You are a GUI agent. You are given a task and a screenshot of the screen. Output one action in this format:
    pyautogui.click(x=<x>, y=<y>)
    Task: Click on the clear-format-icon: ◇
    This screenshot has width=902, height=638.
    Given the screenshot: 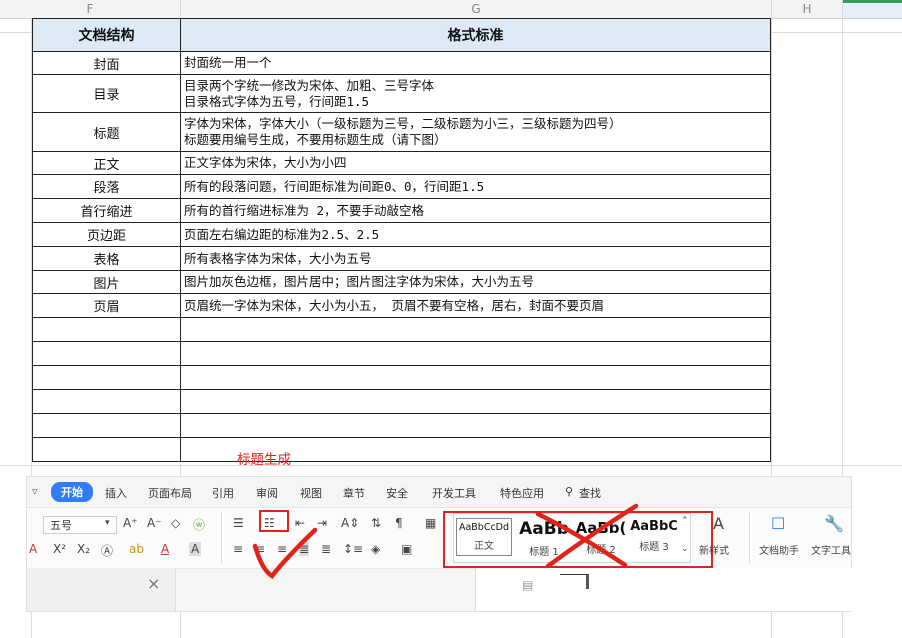 What is the action you would take?
    pyautogui.click(x=175, y=523)
    